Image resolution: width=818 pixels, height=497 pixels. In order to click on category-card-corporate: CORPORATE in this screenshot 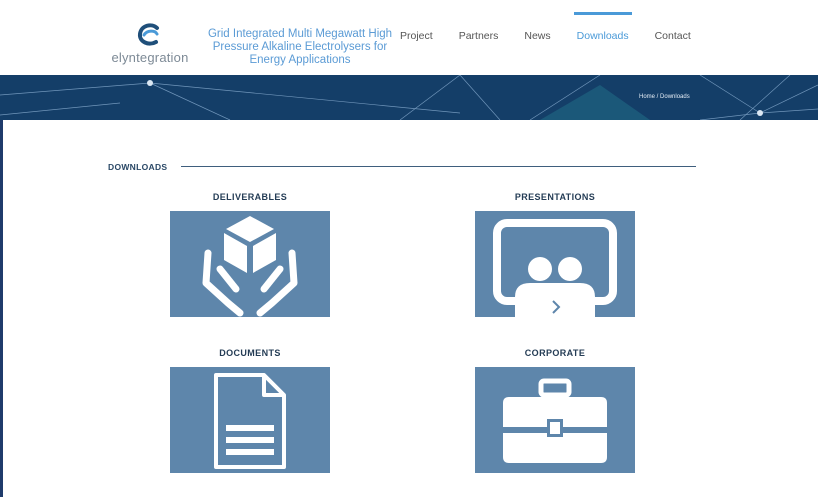, I will do `click(555, 409)`.